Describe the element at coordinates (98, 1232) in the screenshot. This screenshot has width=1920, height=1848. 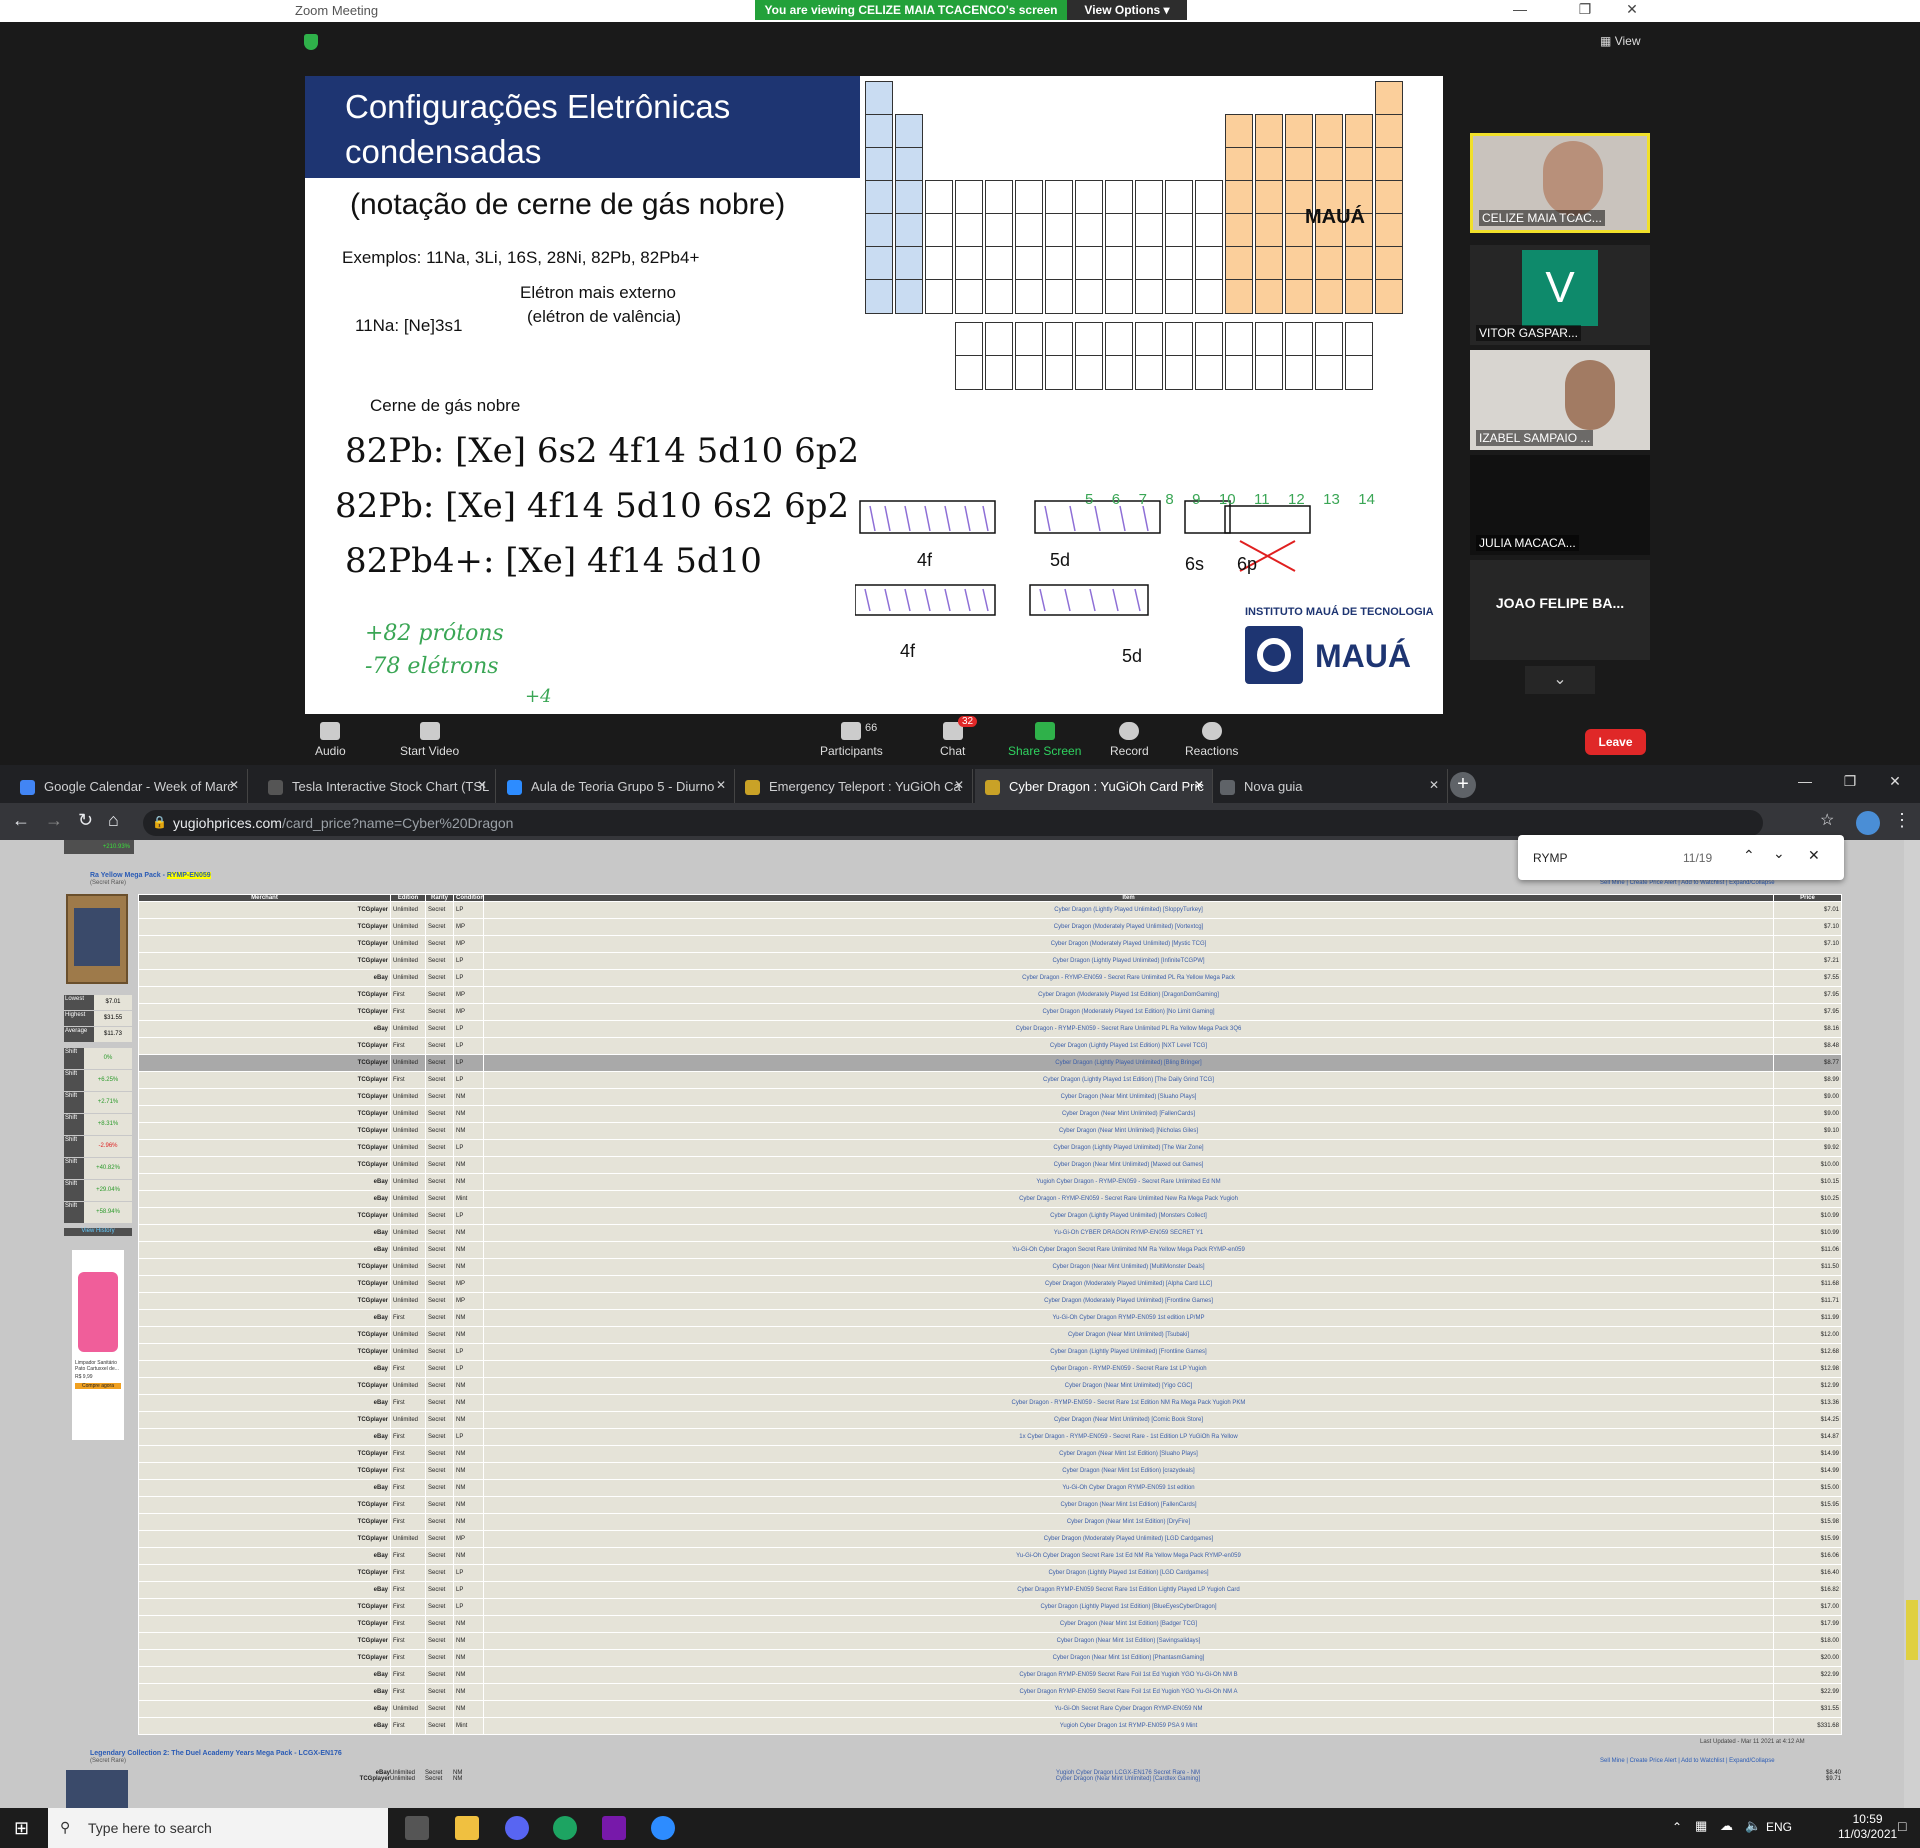
I see `view-history-link: View History` at that location.